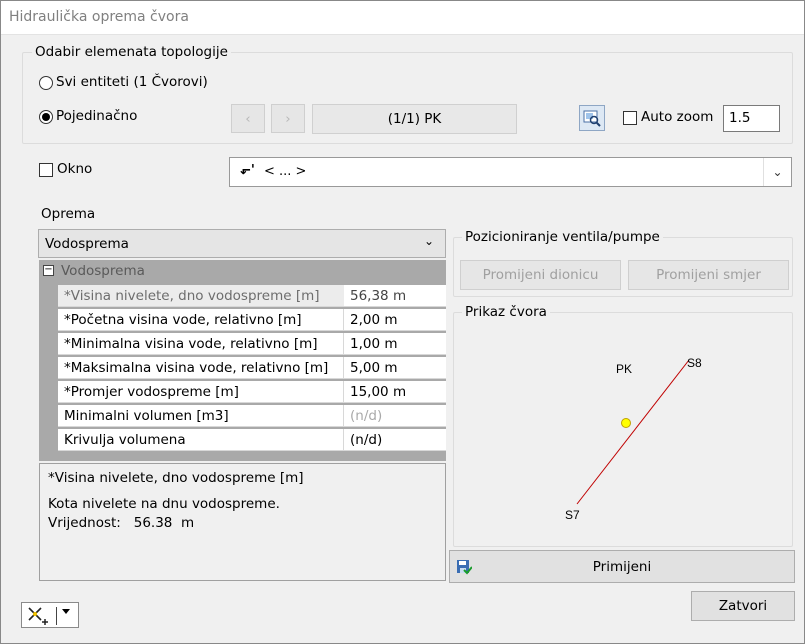 The width and height of the screenshot is (805, 644). Describe the element at coordinates (50, 615) in the screenshot. I see `add-element-tool` at that location.